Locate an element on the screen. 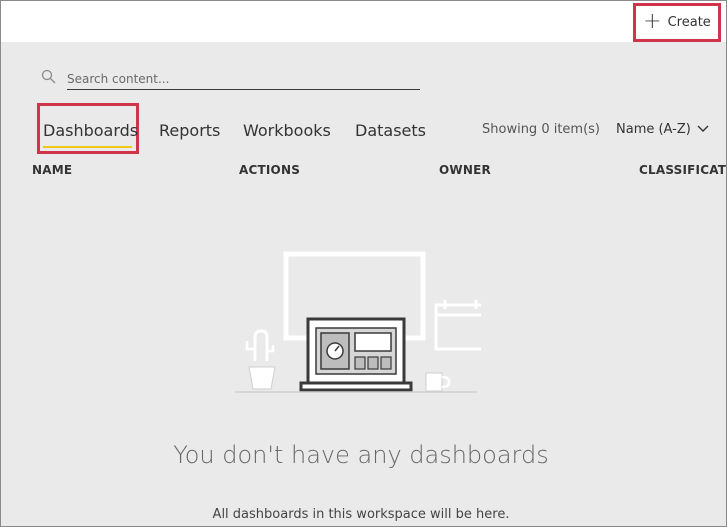 The height and width of the screenshot is (527, 727). sort-dropdown: Name (A-Z) is located at coordinates (653, 129).